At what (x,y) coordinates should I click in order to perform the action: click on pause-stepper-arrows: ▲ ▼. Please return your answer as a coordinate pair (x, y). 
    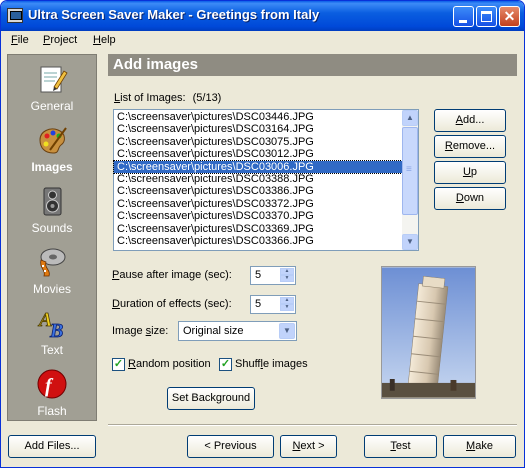
    Looking at the image, I should click on (287, 275).